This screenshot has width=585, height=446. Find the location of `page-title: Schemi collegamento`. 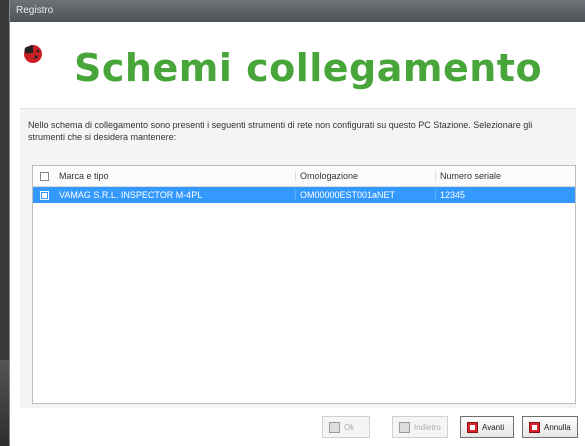

page-title: Schemi collegamento is located at coordinates (308, 68).